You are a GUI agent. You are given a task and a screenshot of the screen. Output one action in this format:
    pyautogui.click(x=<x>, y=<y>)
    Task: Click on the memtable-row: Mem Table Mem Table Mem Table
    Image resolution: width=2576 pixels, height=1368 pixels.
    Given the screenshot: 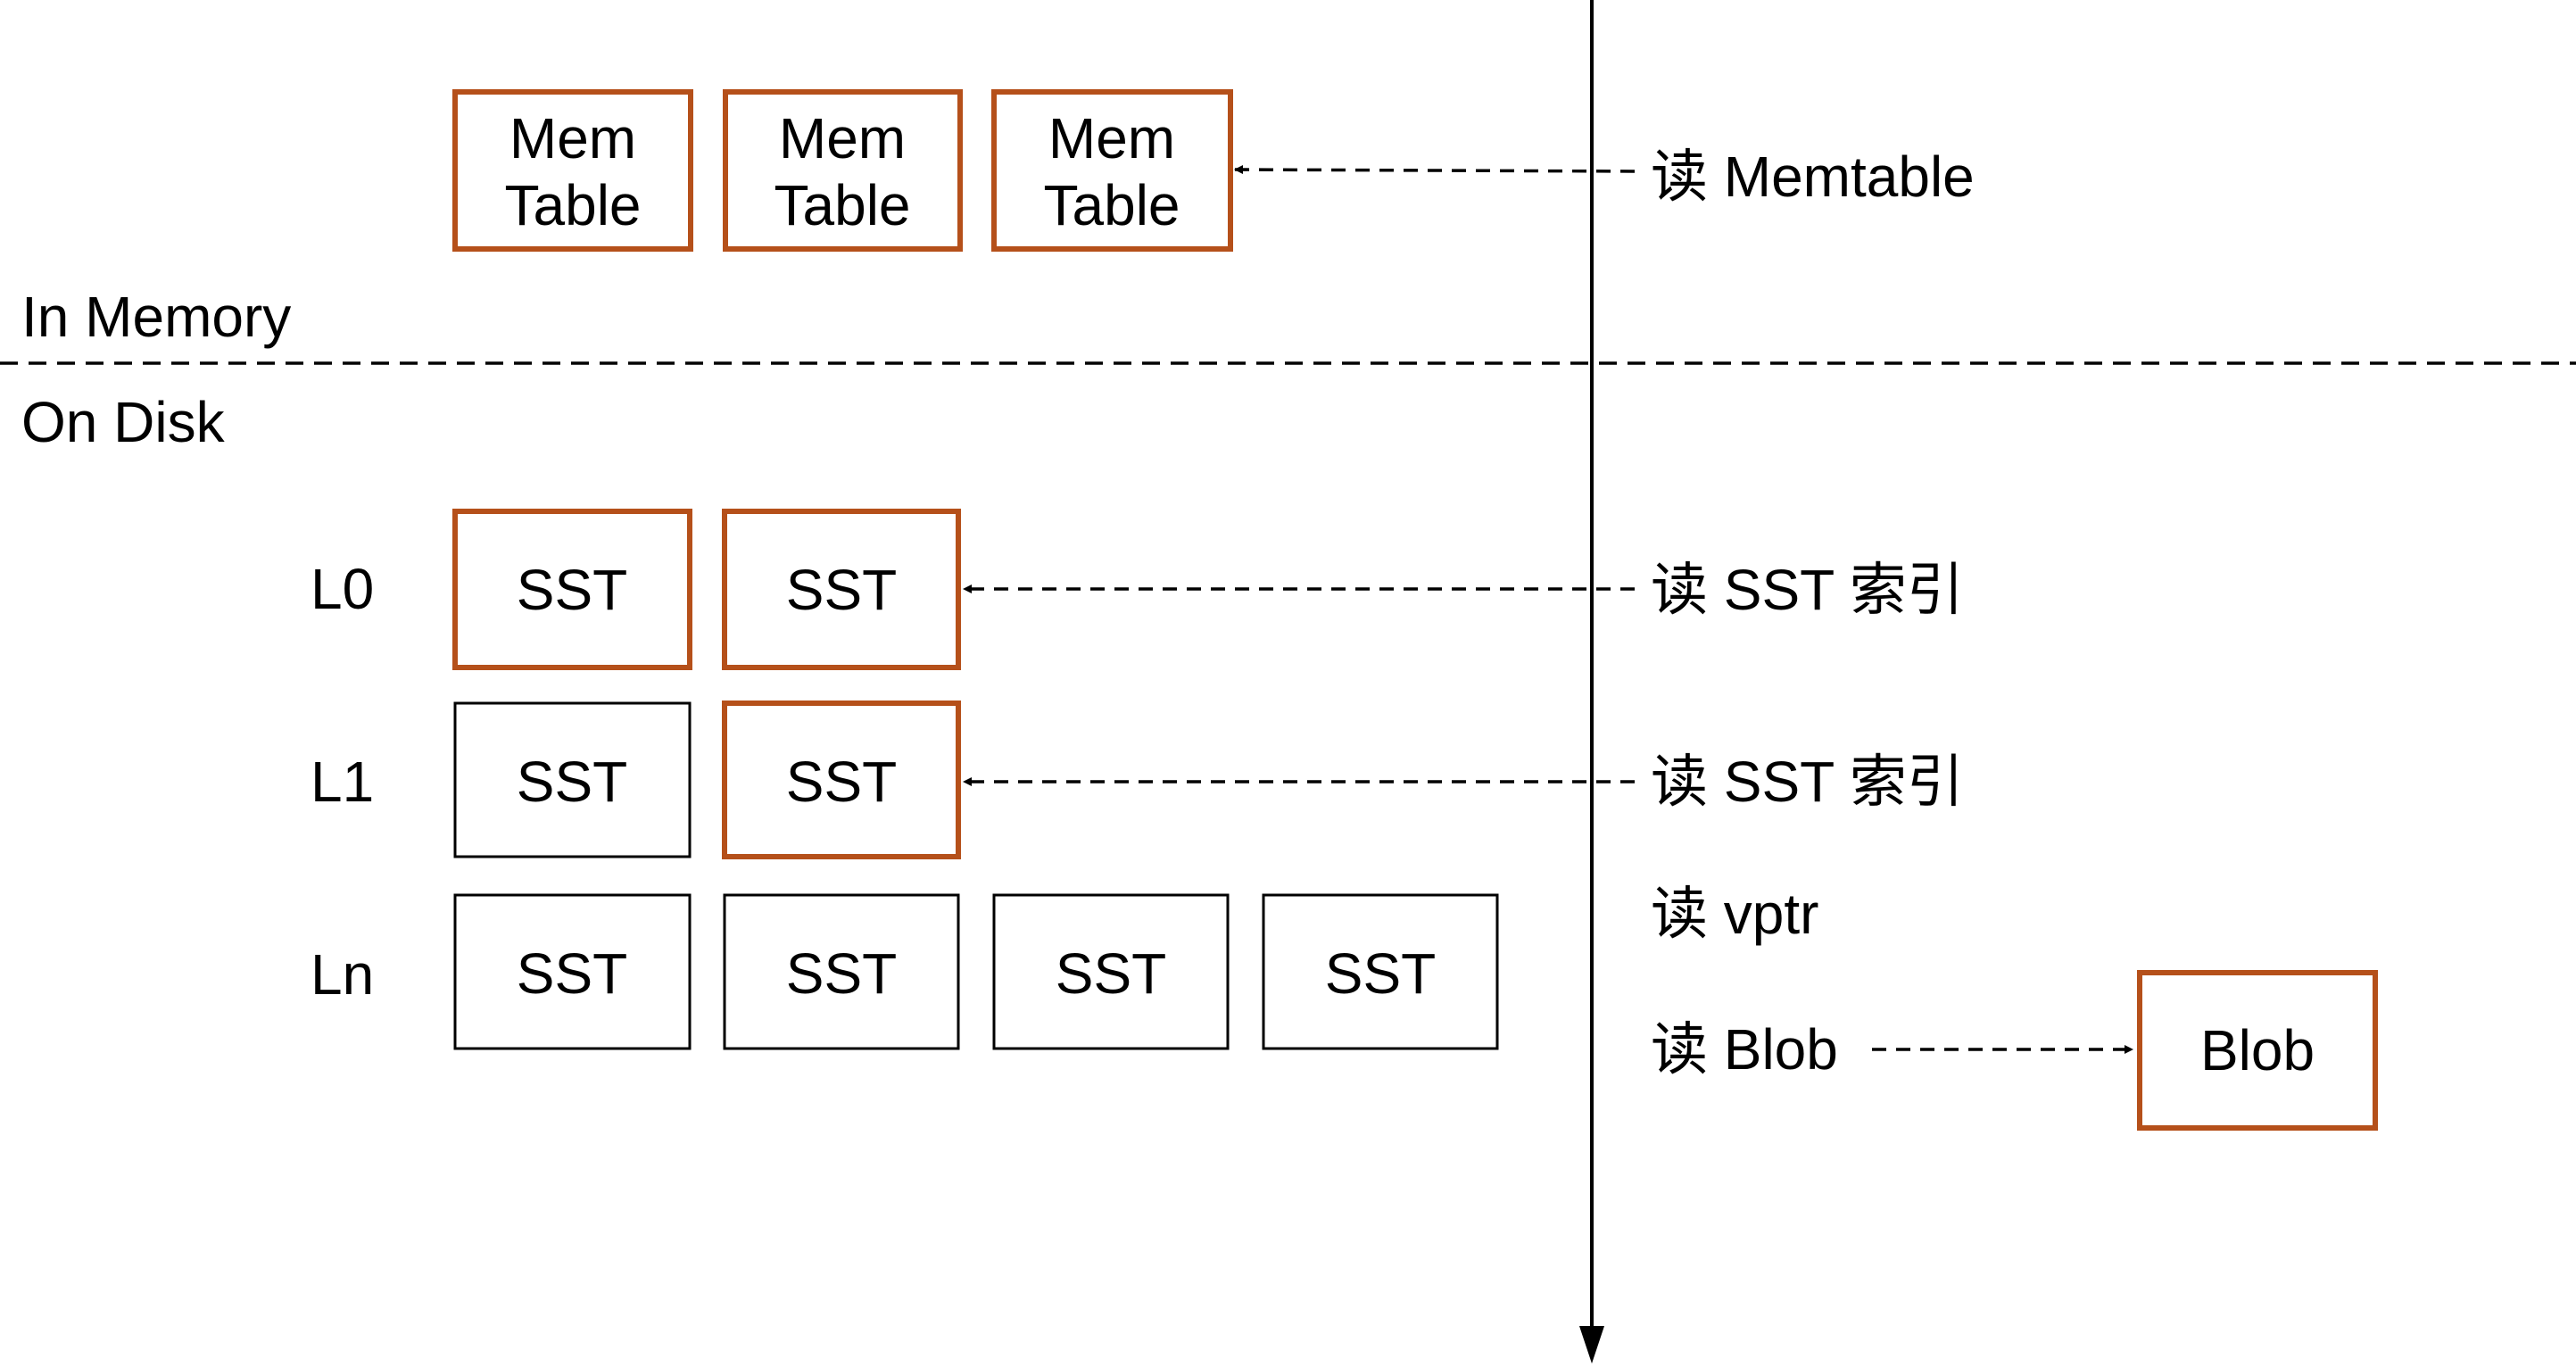 What is the action you would take?
    pyautogui.click(x=842, y=170)
    